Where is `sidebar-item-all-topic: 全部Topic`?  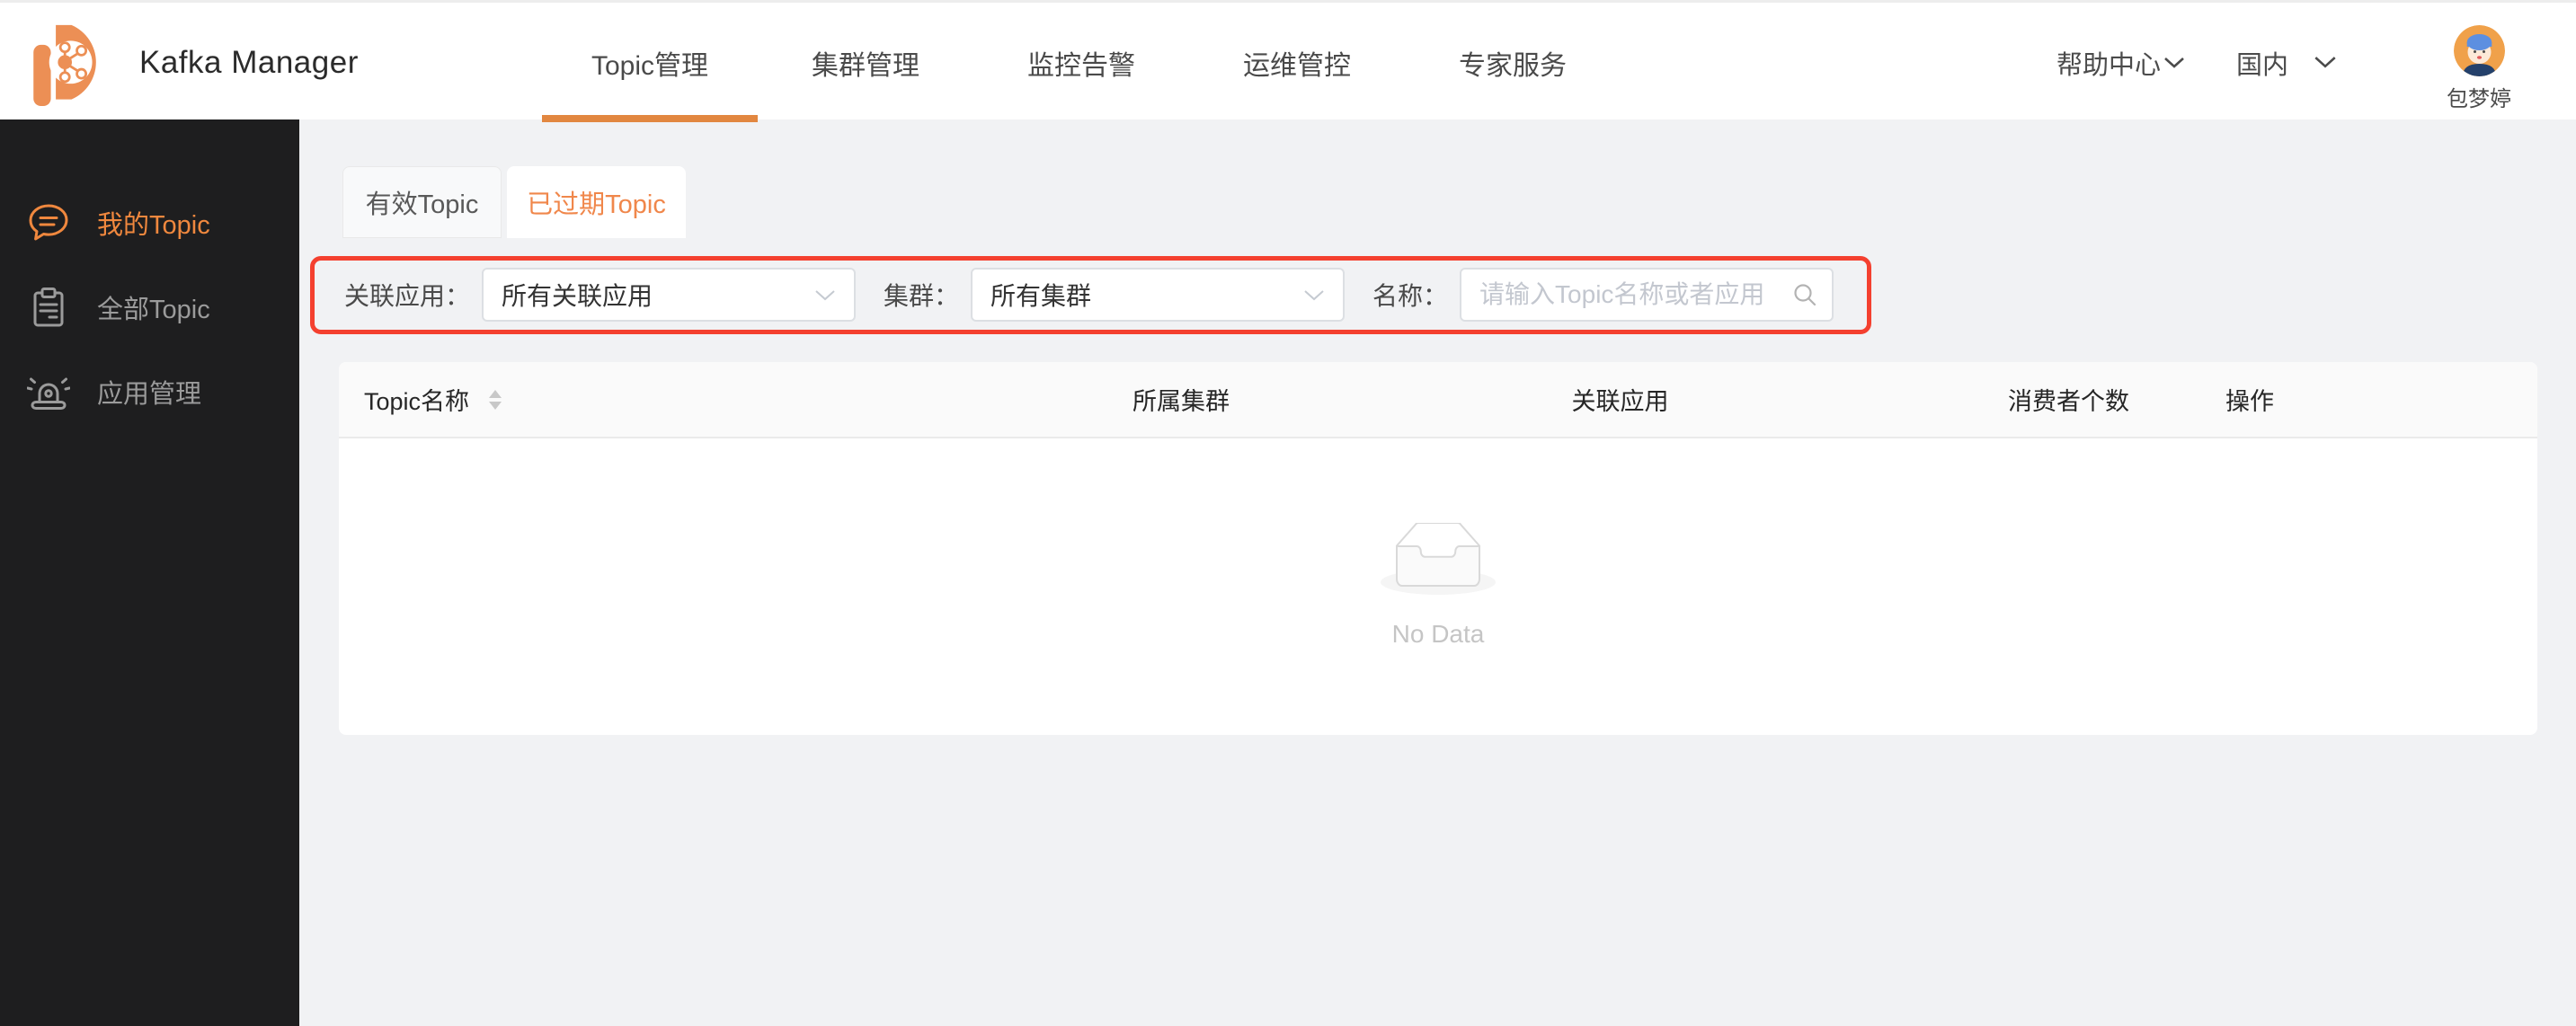
sidebar-item-all-topic: 全部Topic is located at coordinates (149, 307).